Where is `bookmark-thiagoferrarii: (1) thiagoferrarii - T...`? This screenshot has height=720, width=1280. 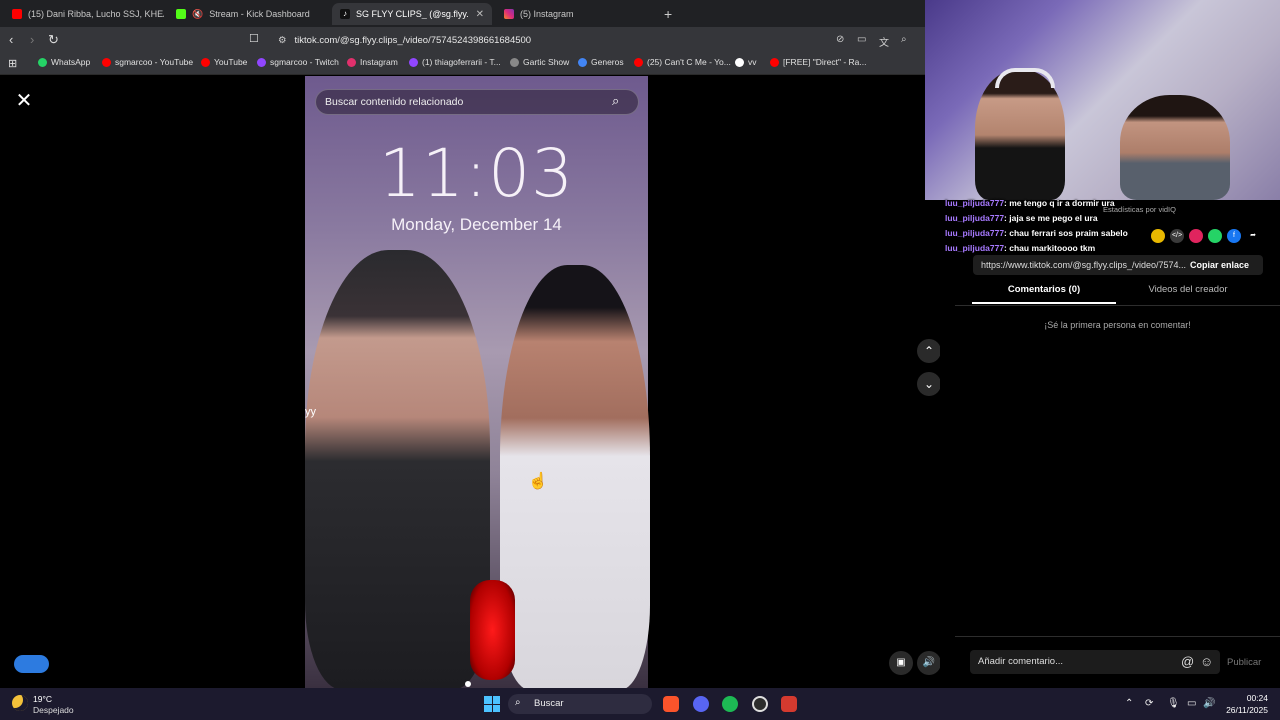 bookmark-thiagoferrarii: (1) thiagoferrarii - T... is located at coordinates (455, 62).